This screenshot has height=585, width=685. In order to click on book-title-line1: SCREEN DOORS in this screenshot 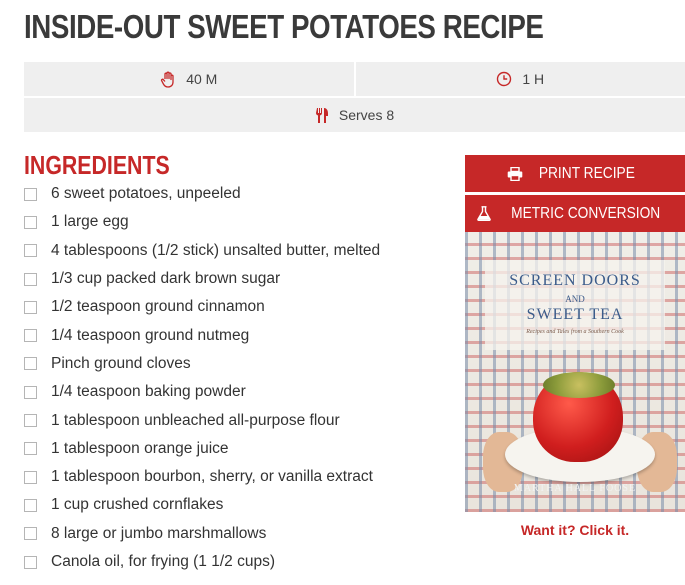, I will do `click(575, 280)`.